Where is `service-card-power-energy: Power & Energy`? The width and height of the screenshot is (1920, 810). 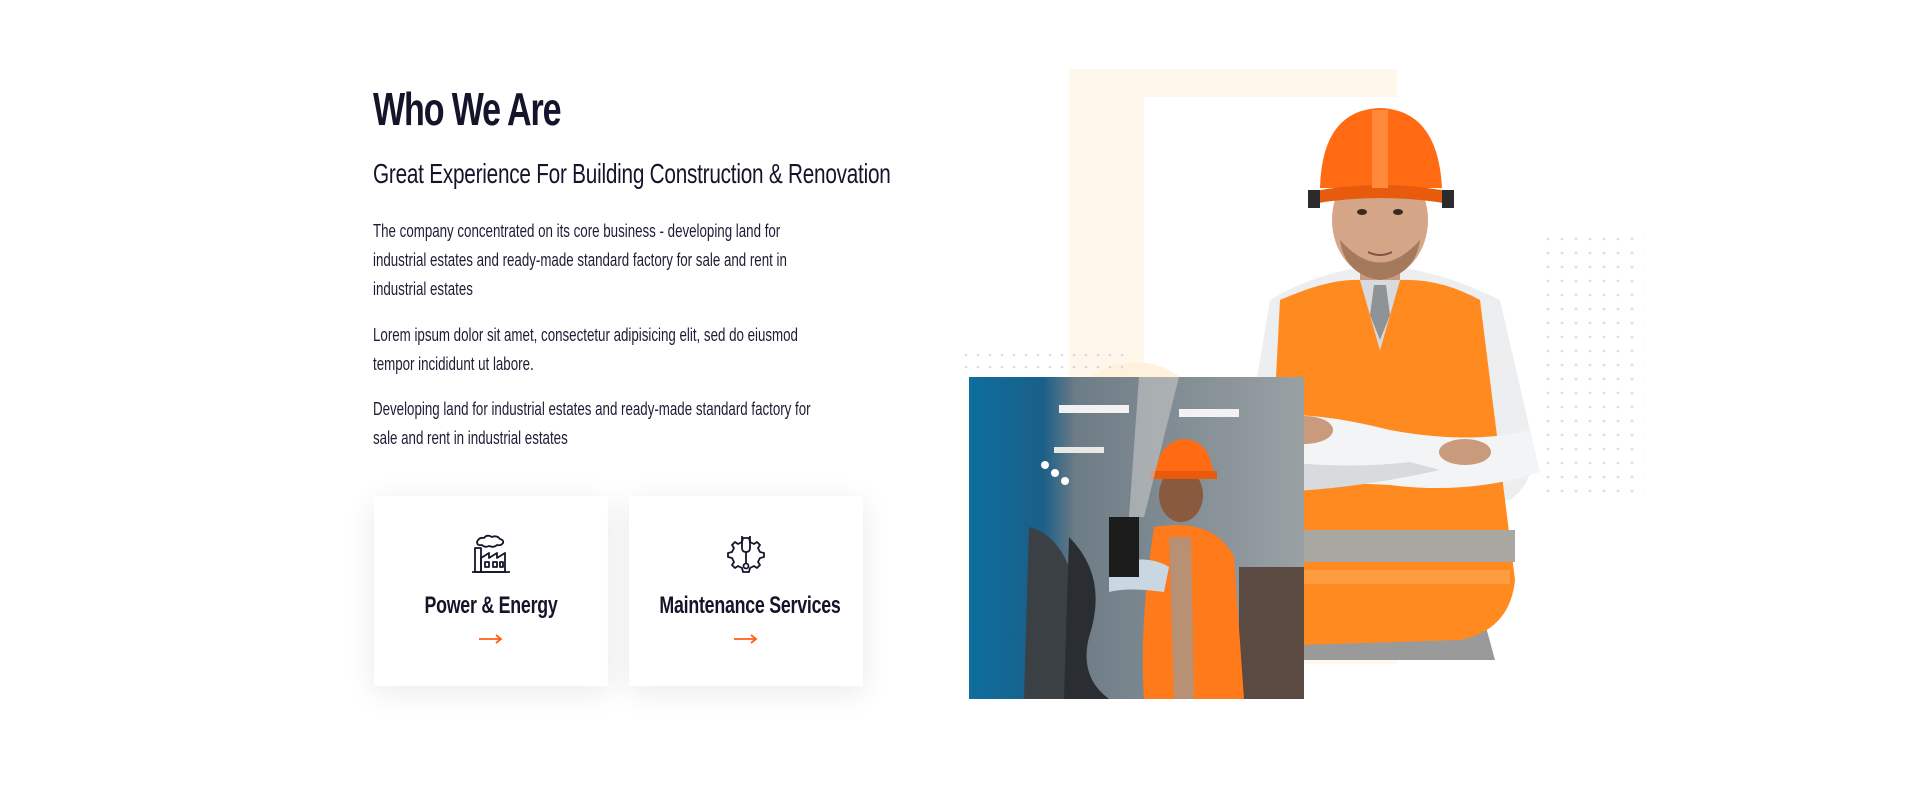 service-card-power-energy: Power & Energy is located at coordinates (491, 591).